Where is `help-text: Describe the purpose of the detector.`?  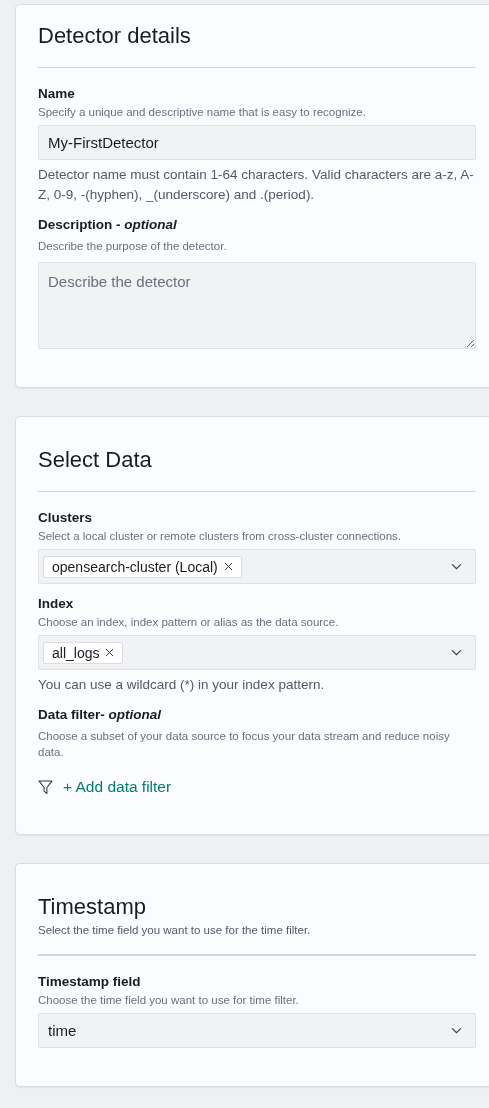
help-text: Describe the purpose of the detector. is located at coordinates (133, 246).